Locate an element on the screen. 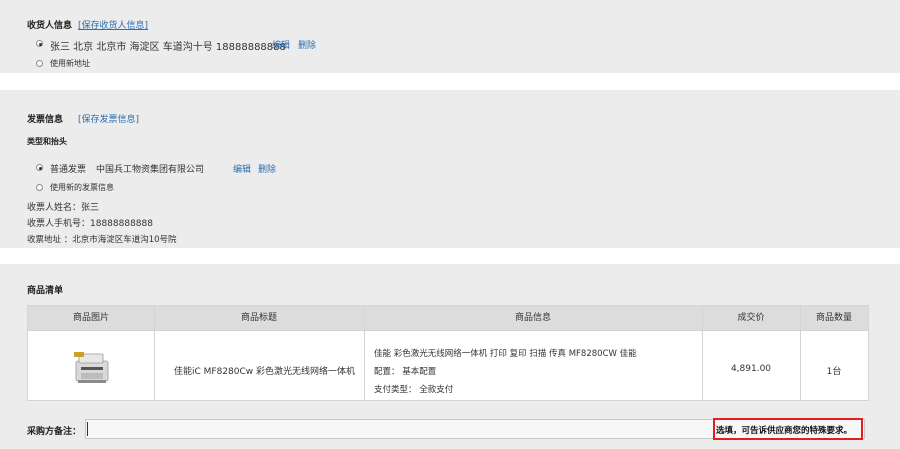  product-info-line1: 佳能 彩色激光无线网络一体机 打印 复印 扫描 传真 MF8280CW 佳能 is located at coordinates (505, 354).